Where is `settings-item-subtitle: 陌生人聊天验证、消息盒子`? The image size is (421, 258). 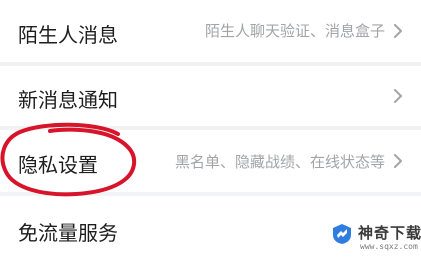
settings-item-subtitle: 陌生人聊天验证、消息盒子 is located at coordinates (294, 31).